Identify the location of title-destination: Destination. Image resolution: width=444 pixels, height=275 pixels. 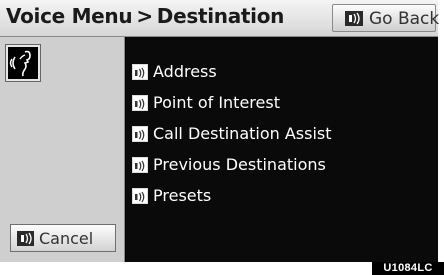
(220, 16).